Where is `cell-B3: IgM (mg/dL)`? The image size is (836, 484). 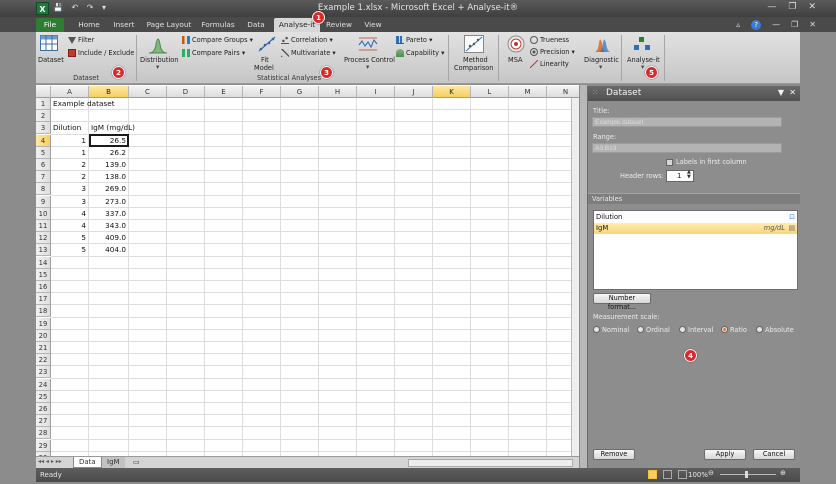 cell-B3: IgM (mg/dL) is located at coordinates (113, 128).